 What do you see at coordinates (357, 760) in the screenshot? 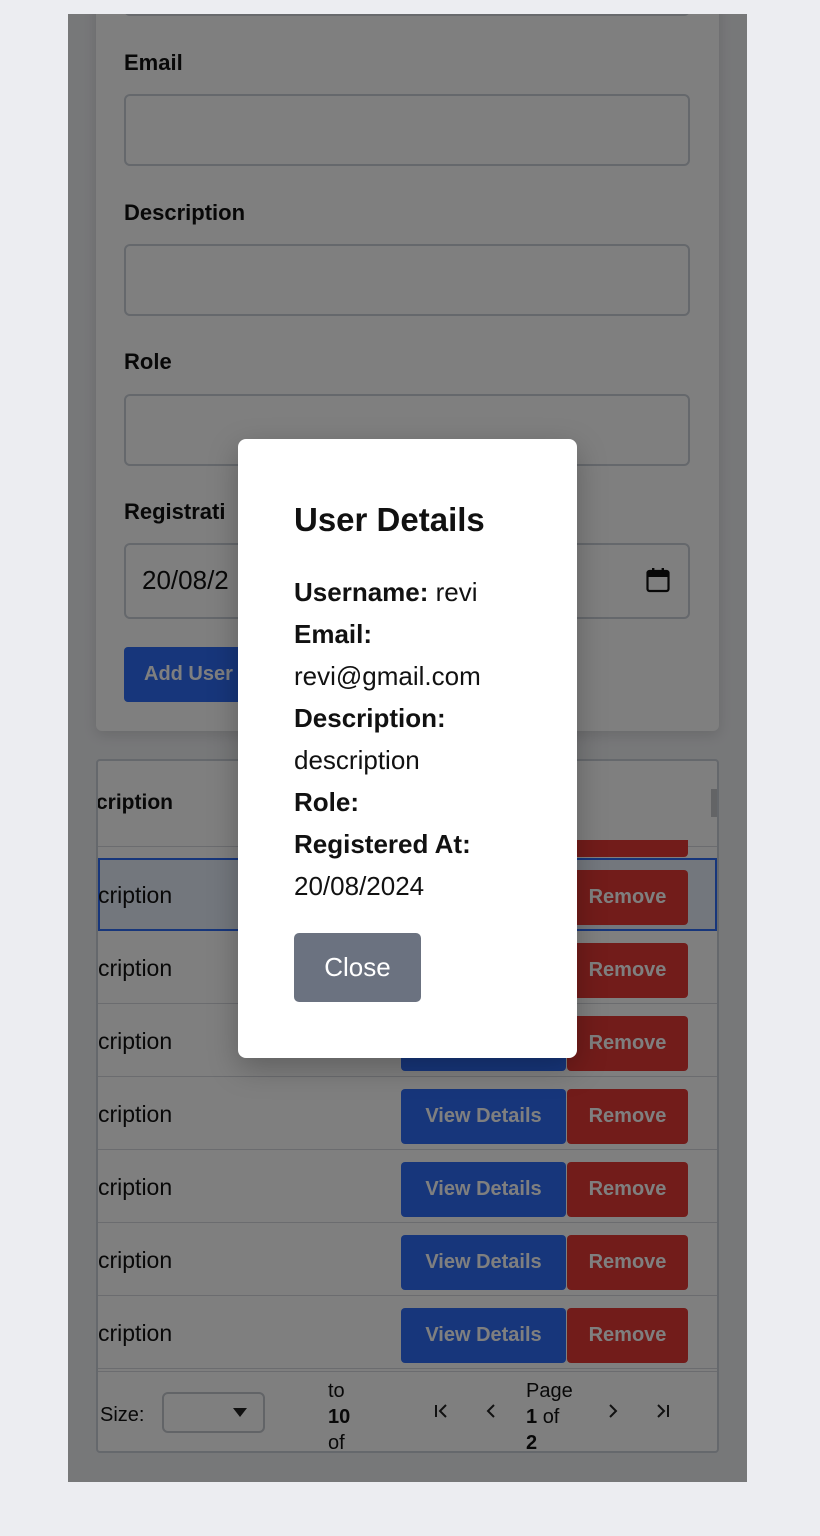
I see `description-value: description` at bounding box center [357, 760].